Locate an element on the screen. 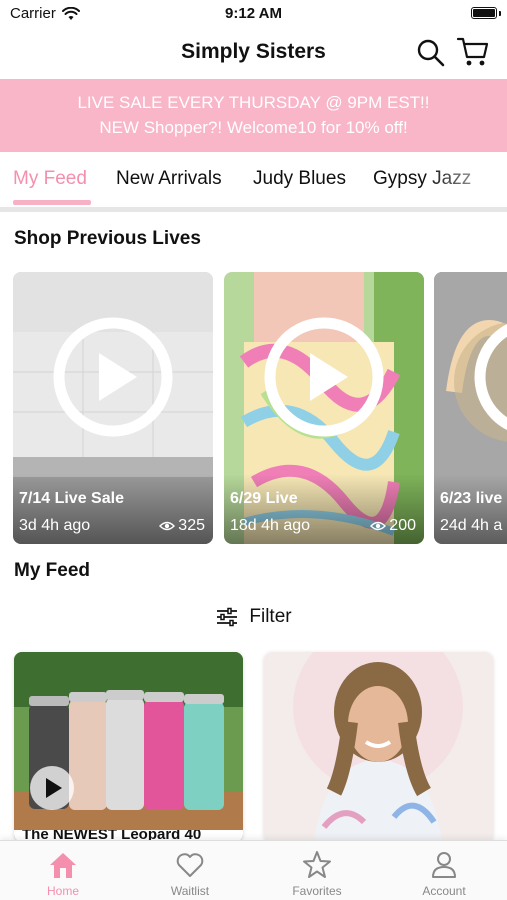  live-title: 6/29 Live is located at coordinates (264, 498).